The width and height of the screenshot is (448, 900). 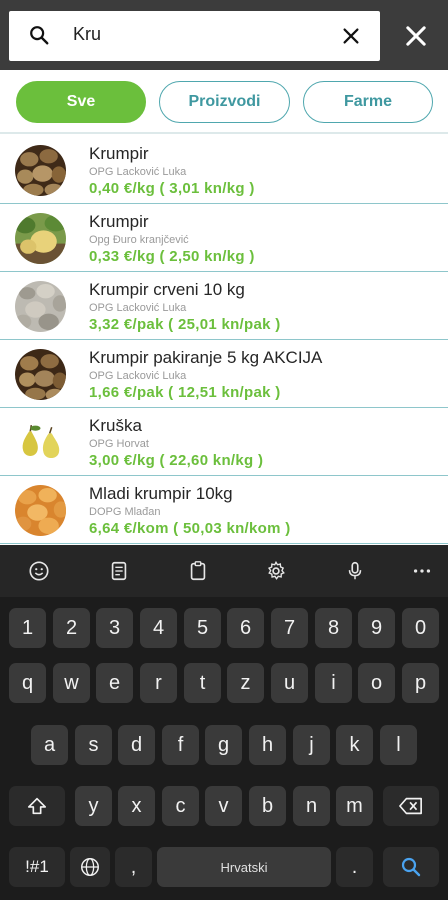 What do you see at coordinates (136, 745) in the screenshot?
I see `key-d: d` at bounding box center [136, 745].